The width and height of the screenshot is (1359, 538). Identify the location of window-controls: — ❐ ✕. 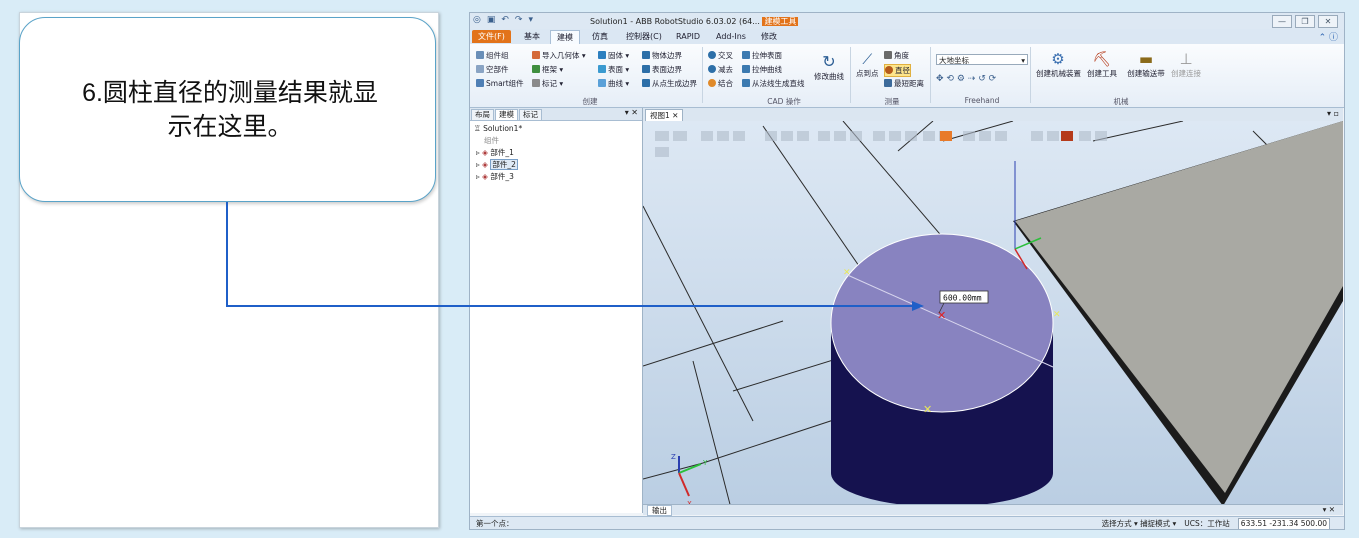
(1305, 21).